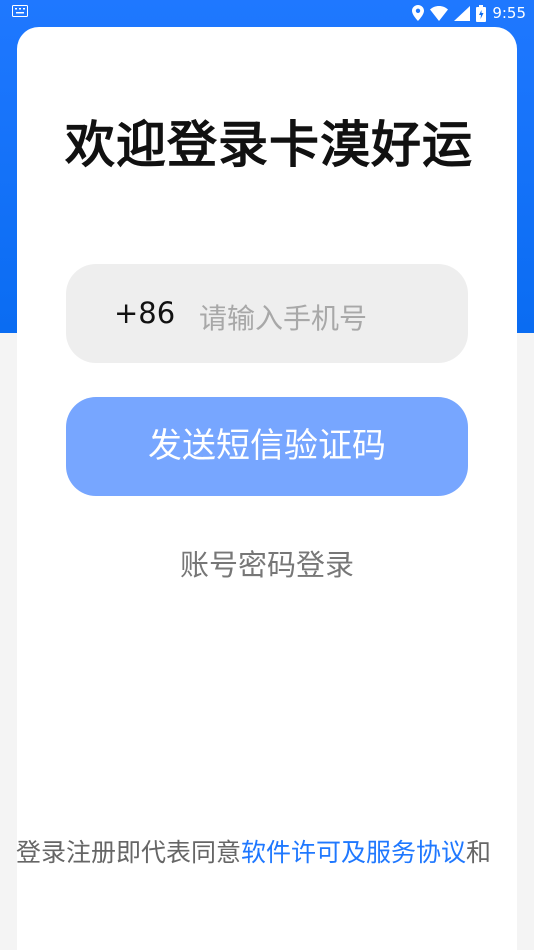 Image resolution: width=534 pixels, height=950 pixels. I want to click on status-bar: 9:55, so click(267, 13).